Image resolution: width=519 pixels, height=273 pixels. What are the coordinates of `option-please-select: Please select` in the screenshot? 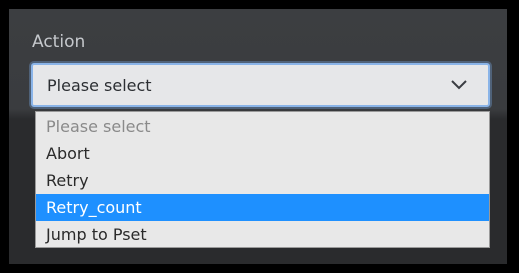 It's located at (262, 126).